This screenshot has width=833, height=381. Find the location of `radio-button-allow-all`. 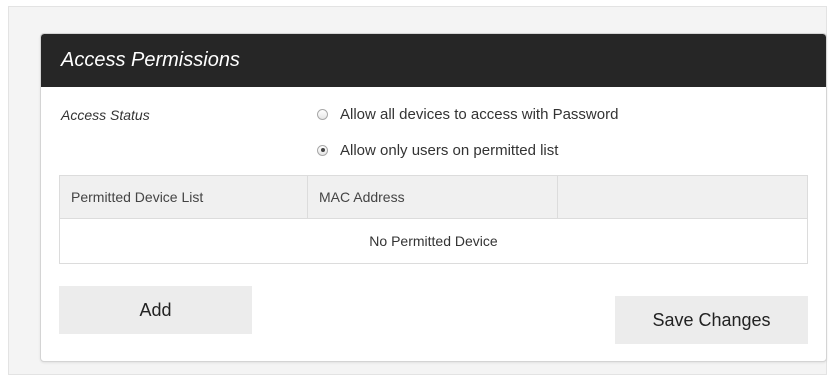

radio-button-allow-all is located at coordinates (322, 114).